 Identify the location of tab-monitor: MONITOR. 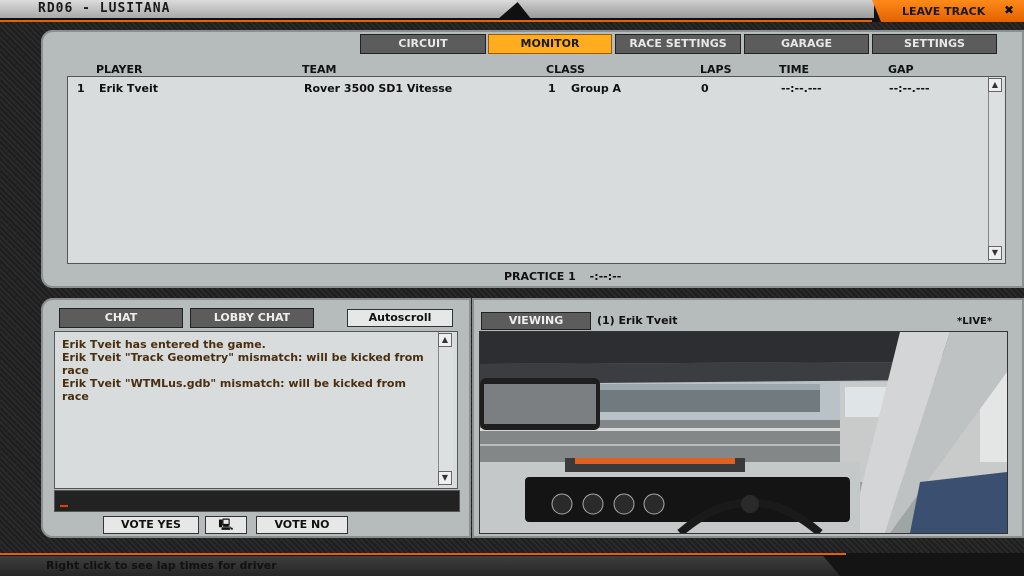
(550, 44).